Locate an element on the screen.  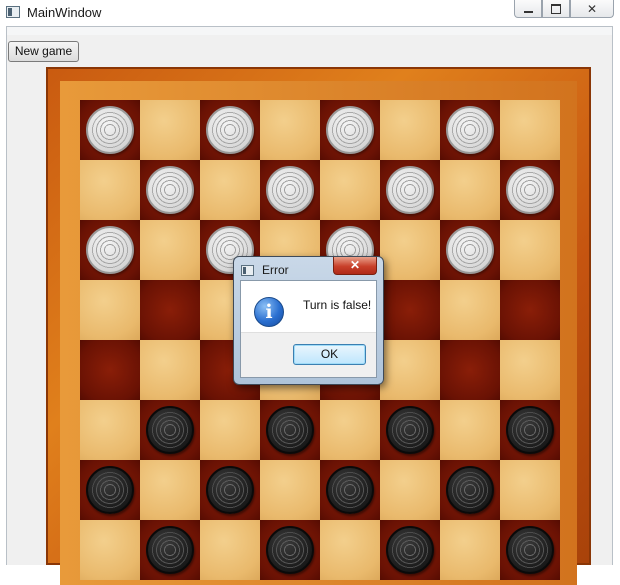
window-controls: ✕ is located at coordinates (564, 9).